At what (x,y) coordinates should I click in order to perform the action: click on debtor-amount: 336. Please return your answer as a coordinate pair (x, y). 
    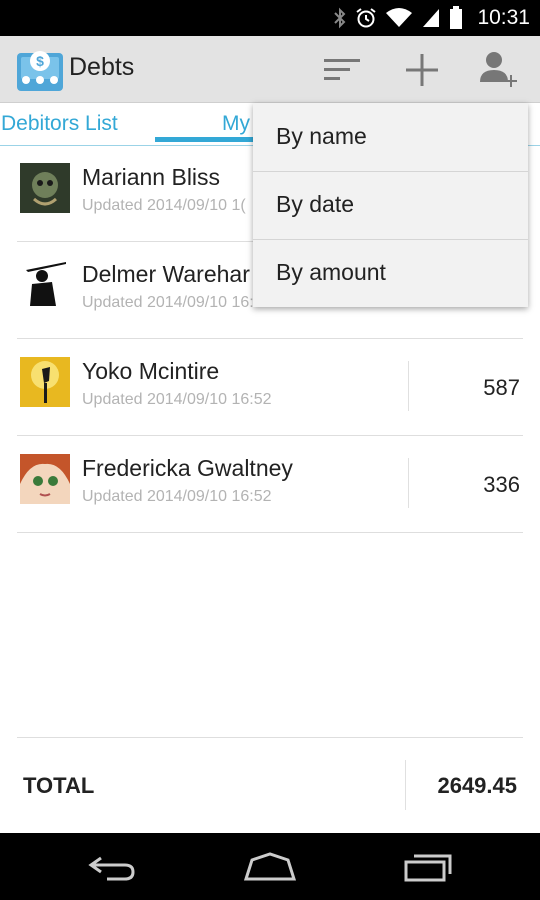
    Looking at the image, I should click on (501, 484).